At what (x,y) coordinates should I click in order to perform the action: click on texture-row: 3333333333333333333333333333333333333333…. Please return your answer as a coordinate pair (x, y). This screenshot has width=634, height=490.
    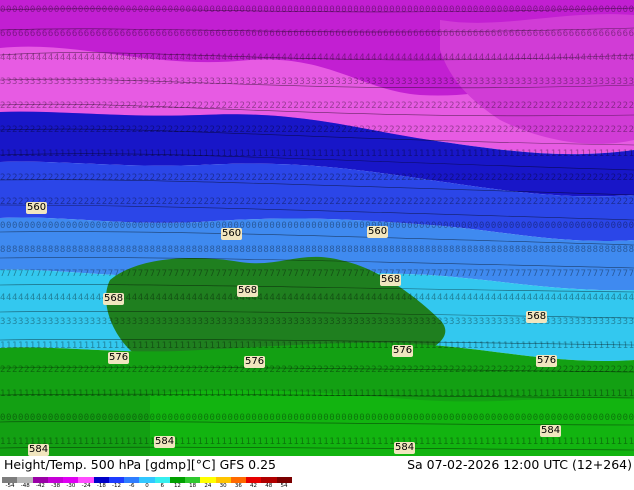
    Looking at the image, I should click on (317, 82).